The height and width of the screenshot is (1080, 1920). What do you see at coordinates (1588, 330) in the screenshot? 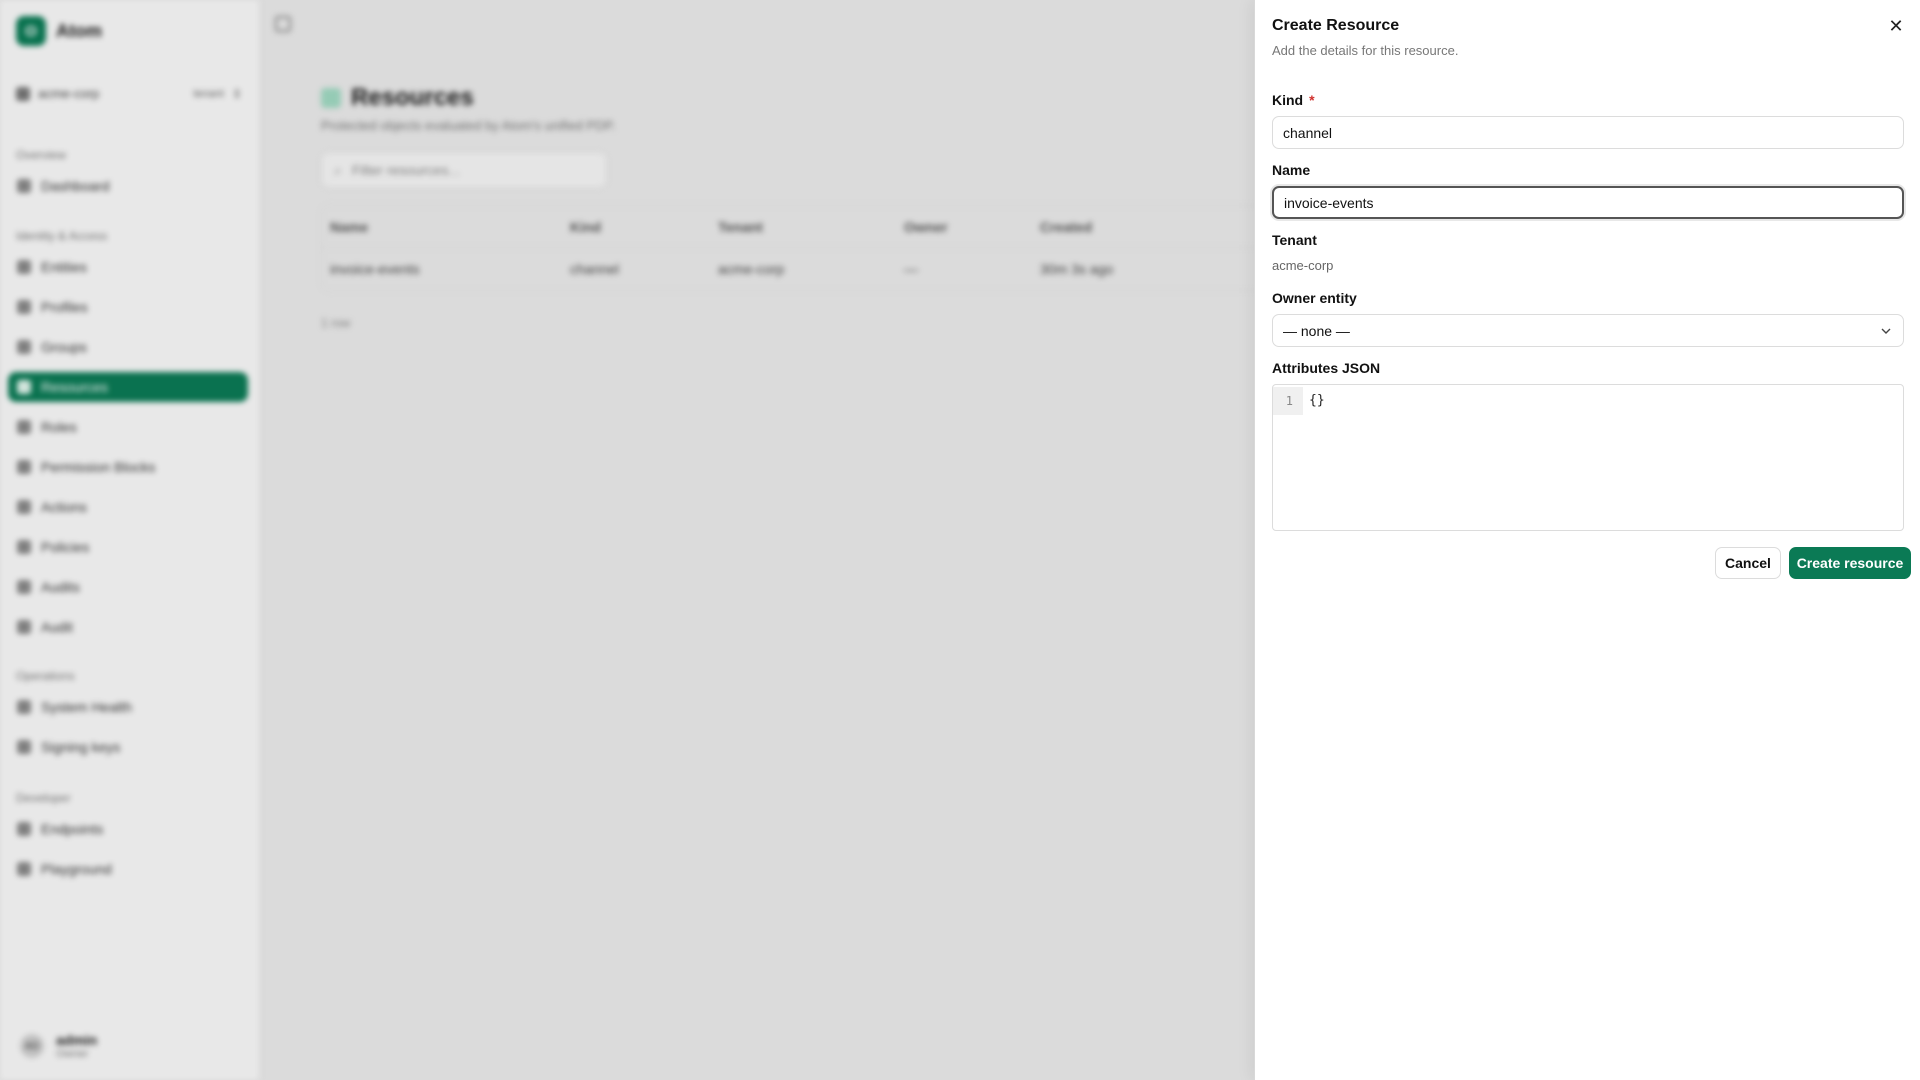
I see `owner-entity-select: — none —` at bounding box center [1588, 330].